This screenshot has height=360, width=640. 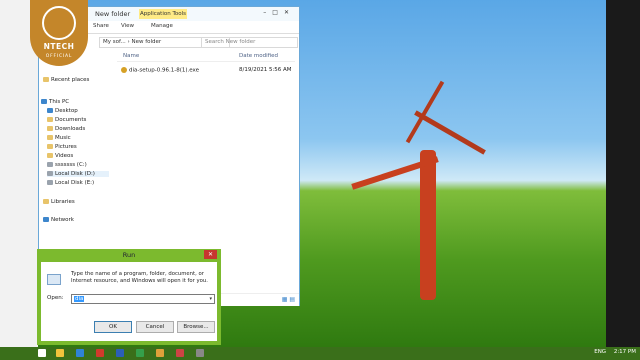 I want to click on app2-taskbar-icon, so click(x=200, y=353).